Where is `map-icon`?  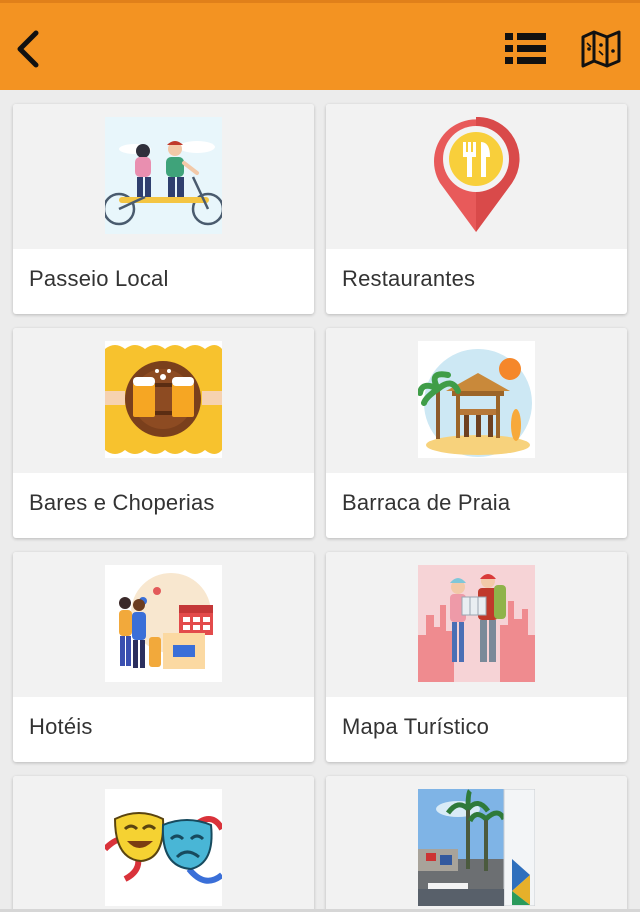 map-icon is located at coordinates (601, 49).